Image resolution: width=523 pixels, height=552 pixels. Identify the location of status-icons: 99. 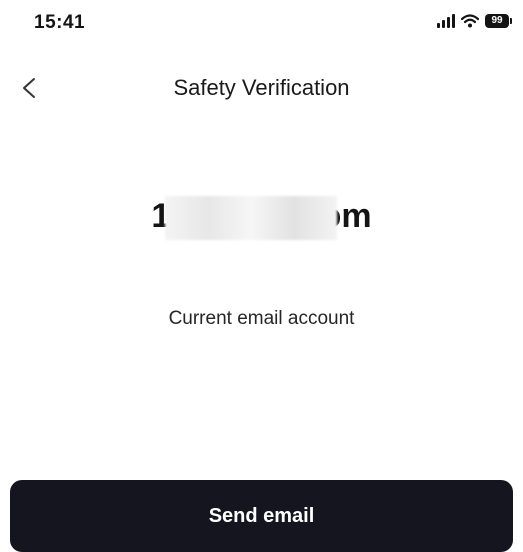
(474, 21).